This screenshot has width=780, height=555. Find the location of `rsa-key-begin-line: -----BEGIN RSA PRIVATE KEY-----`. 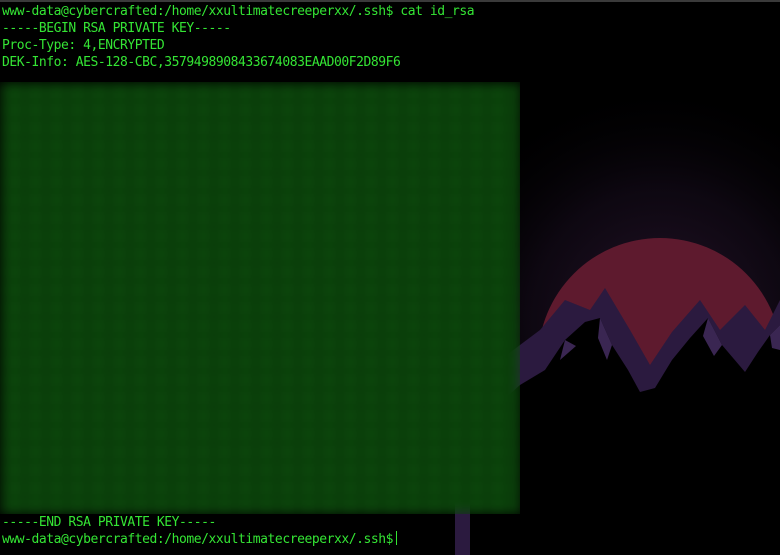

rsa-key-begin-line: -----BEGIN RSA PRIVATE KEY----- is located at coordinates (116, 28).